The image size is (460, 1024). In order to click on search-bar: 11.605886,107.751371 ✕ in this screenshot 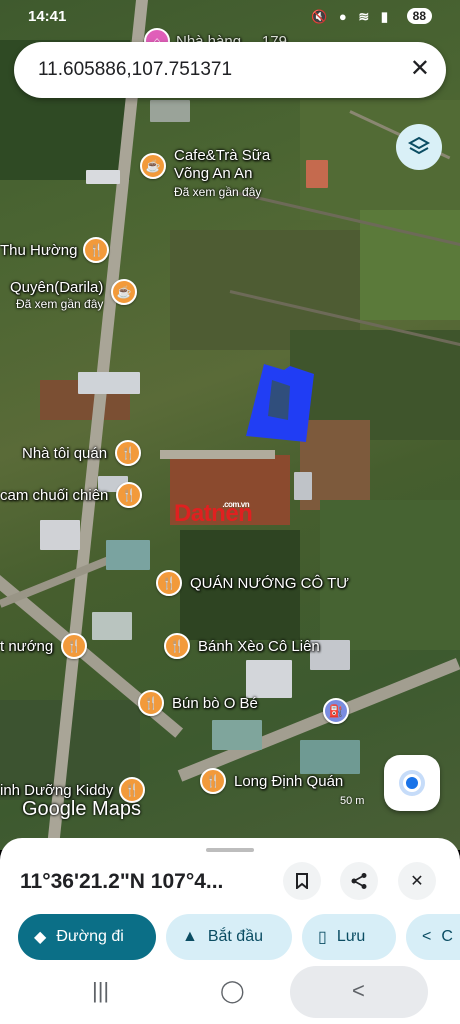, I will do `click(230, 70)`.